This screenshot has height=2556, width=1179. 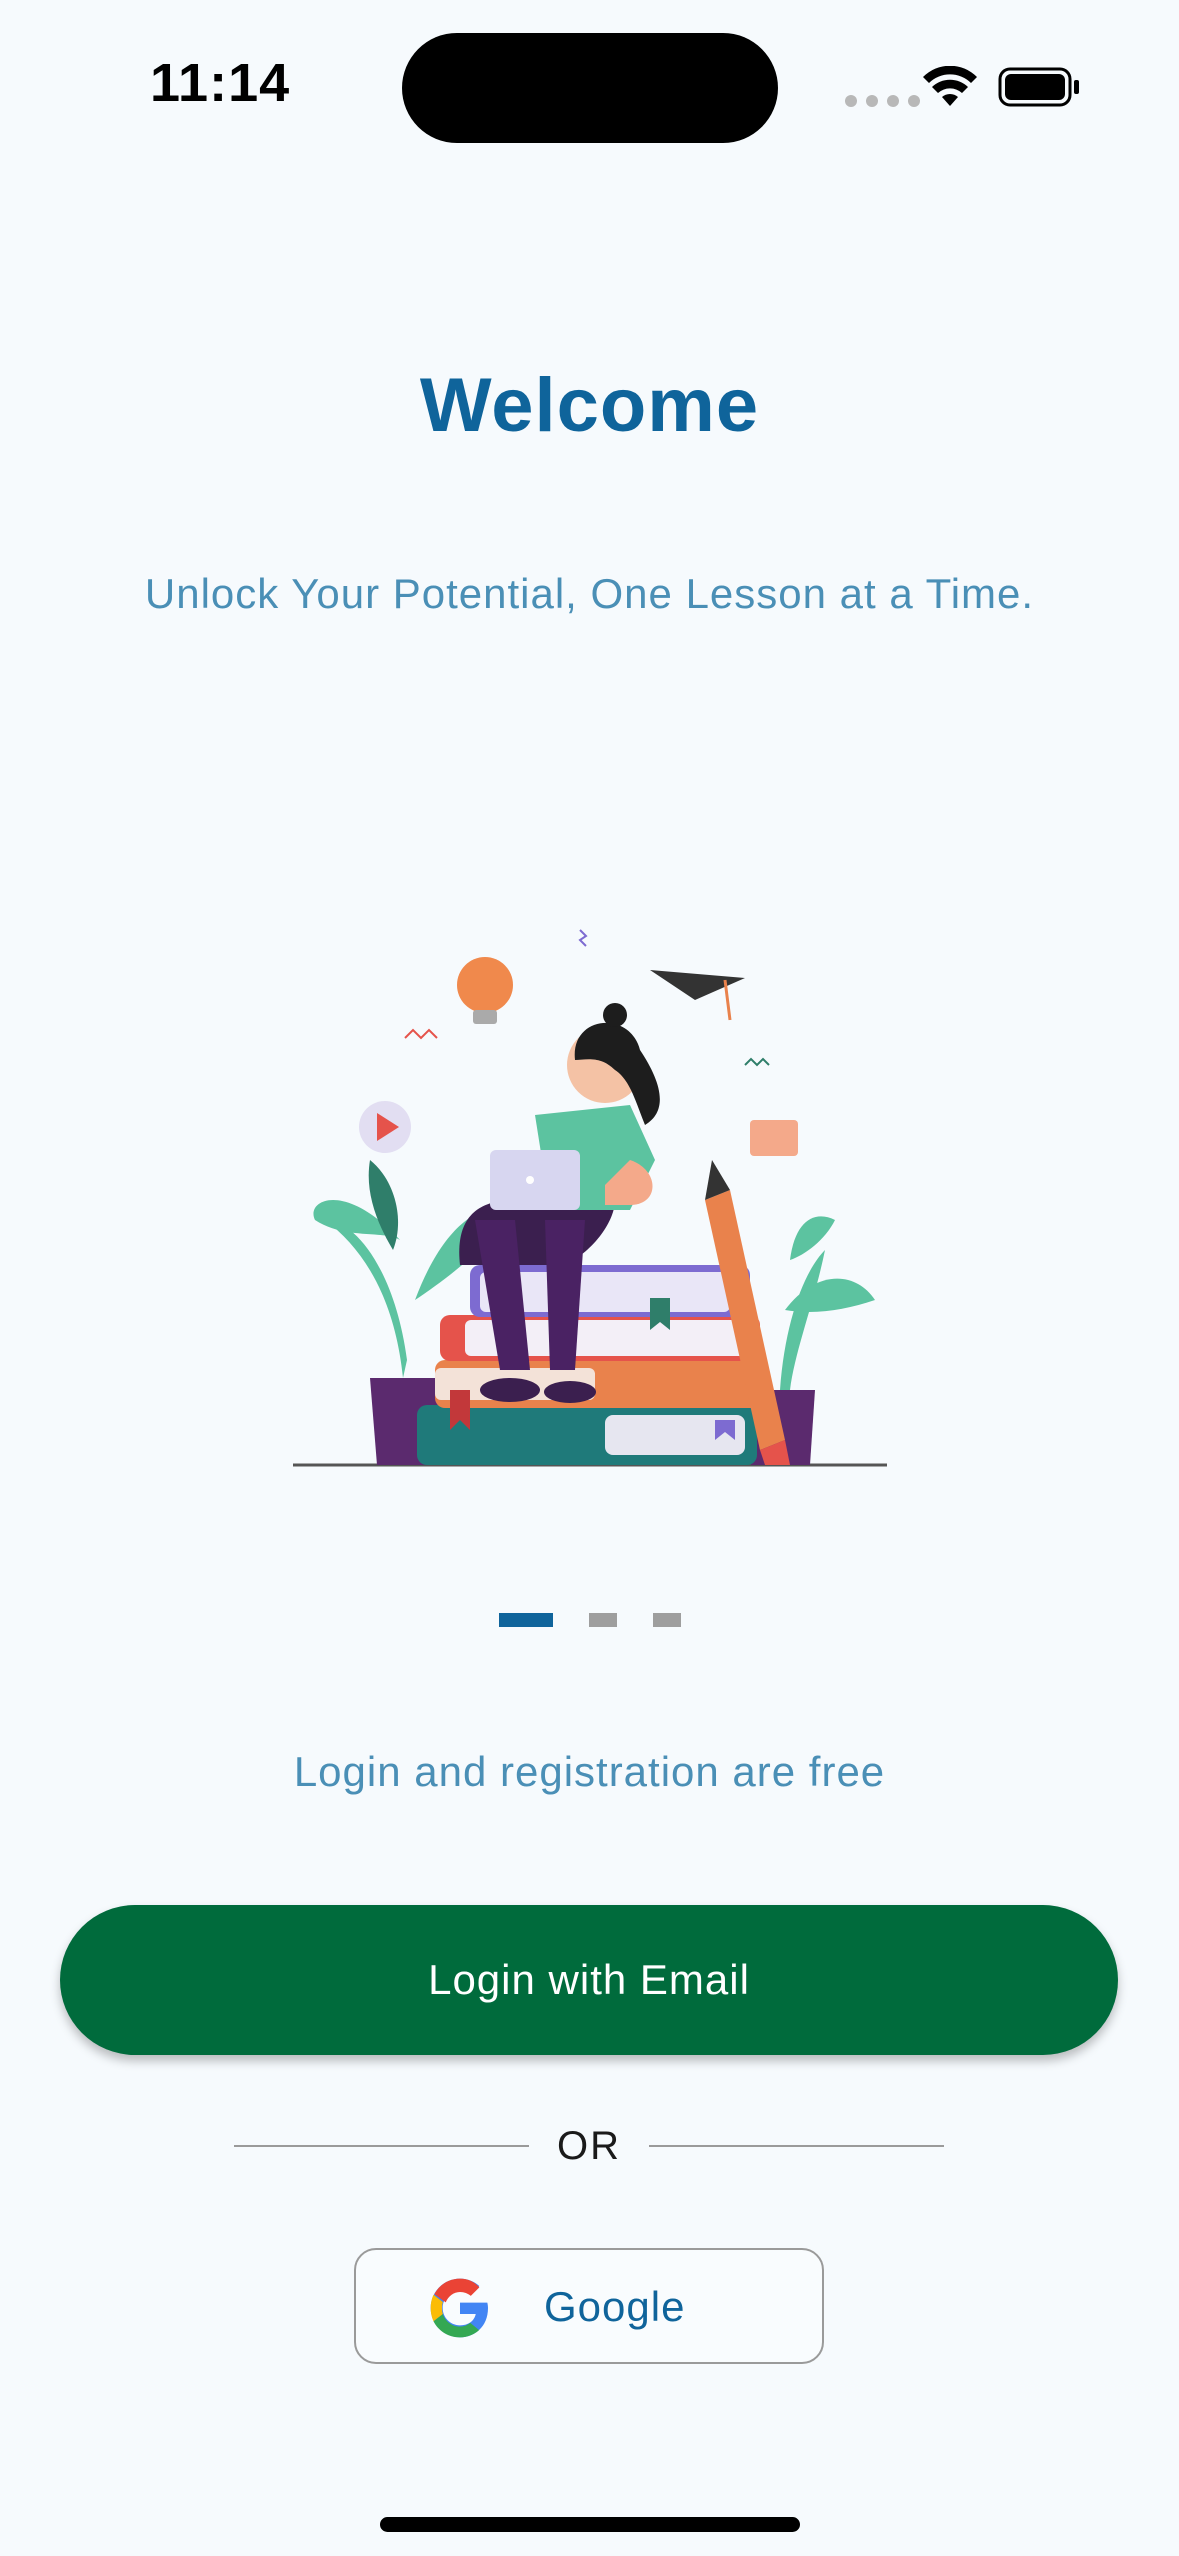 What do you see at coordinates (882, 101) in the screenshot?
I see `signal-icon` at bounding box center [882, 101].